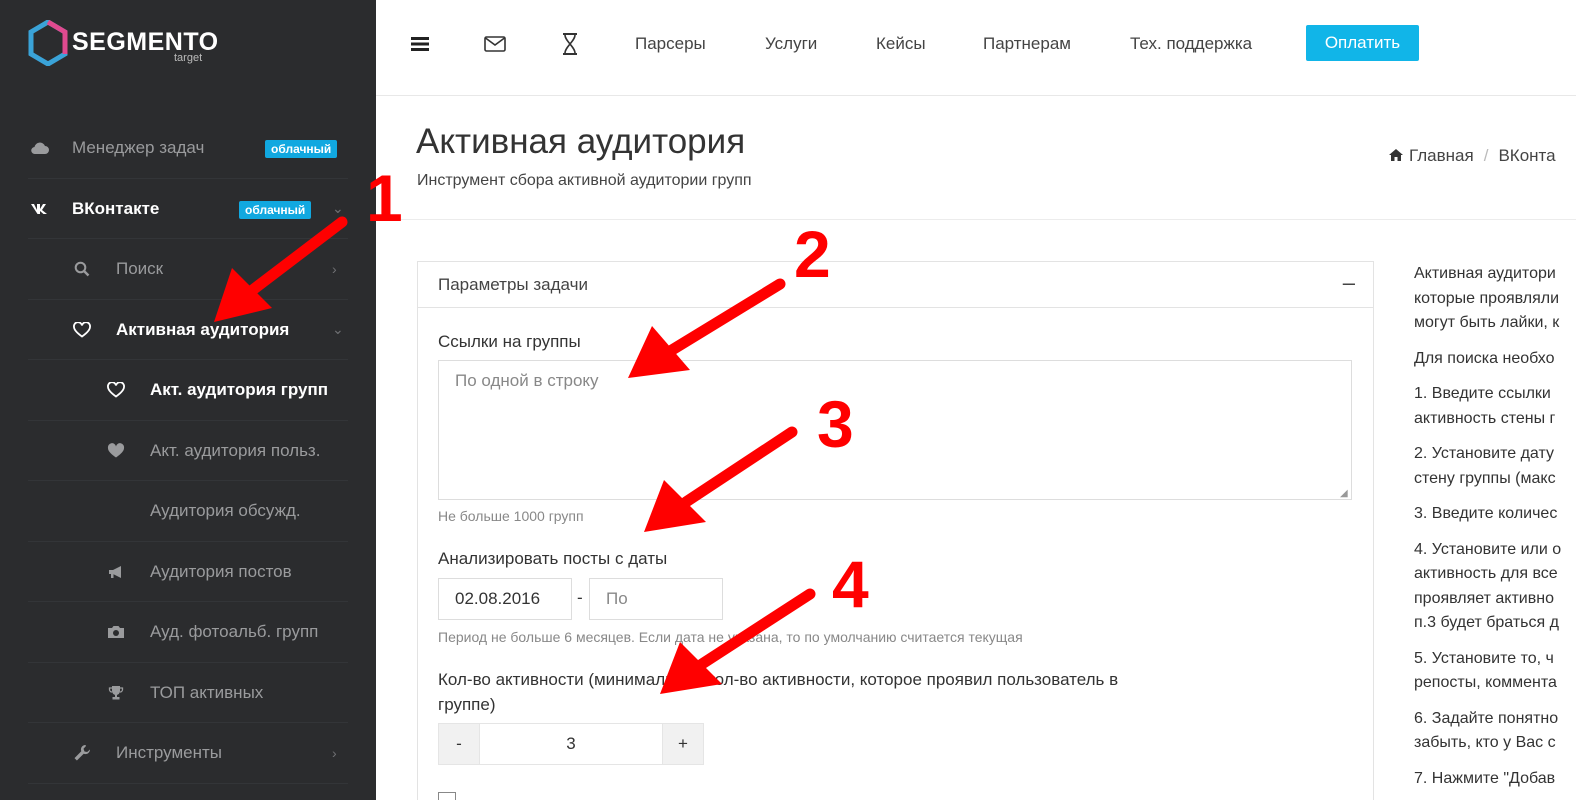  Describe the element at coordinates (420, 44) in the screenshot. I see `hamburger-menu-icon` at that location.